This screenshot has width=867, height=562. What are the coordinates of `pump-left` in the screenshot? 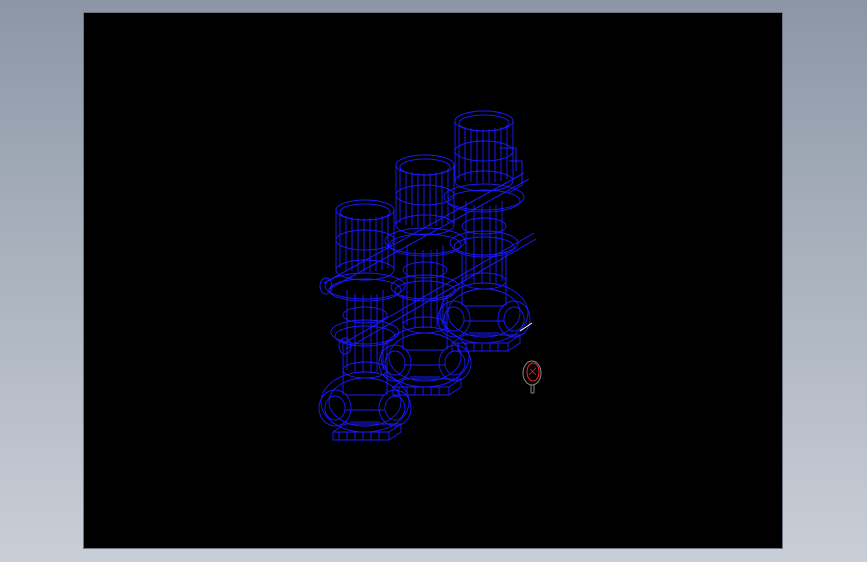 It's located at (365, 320).